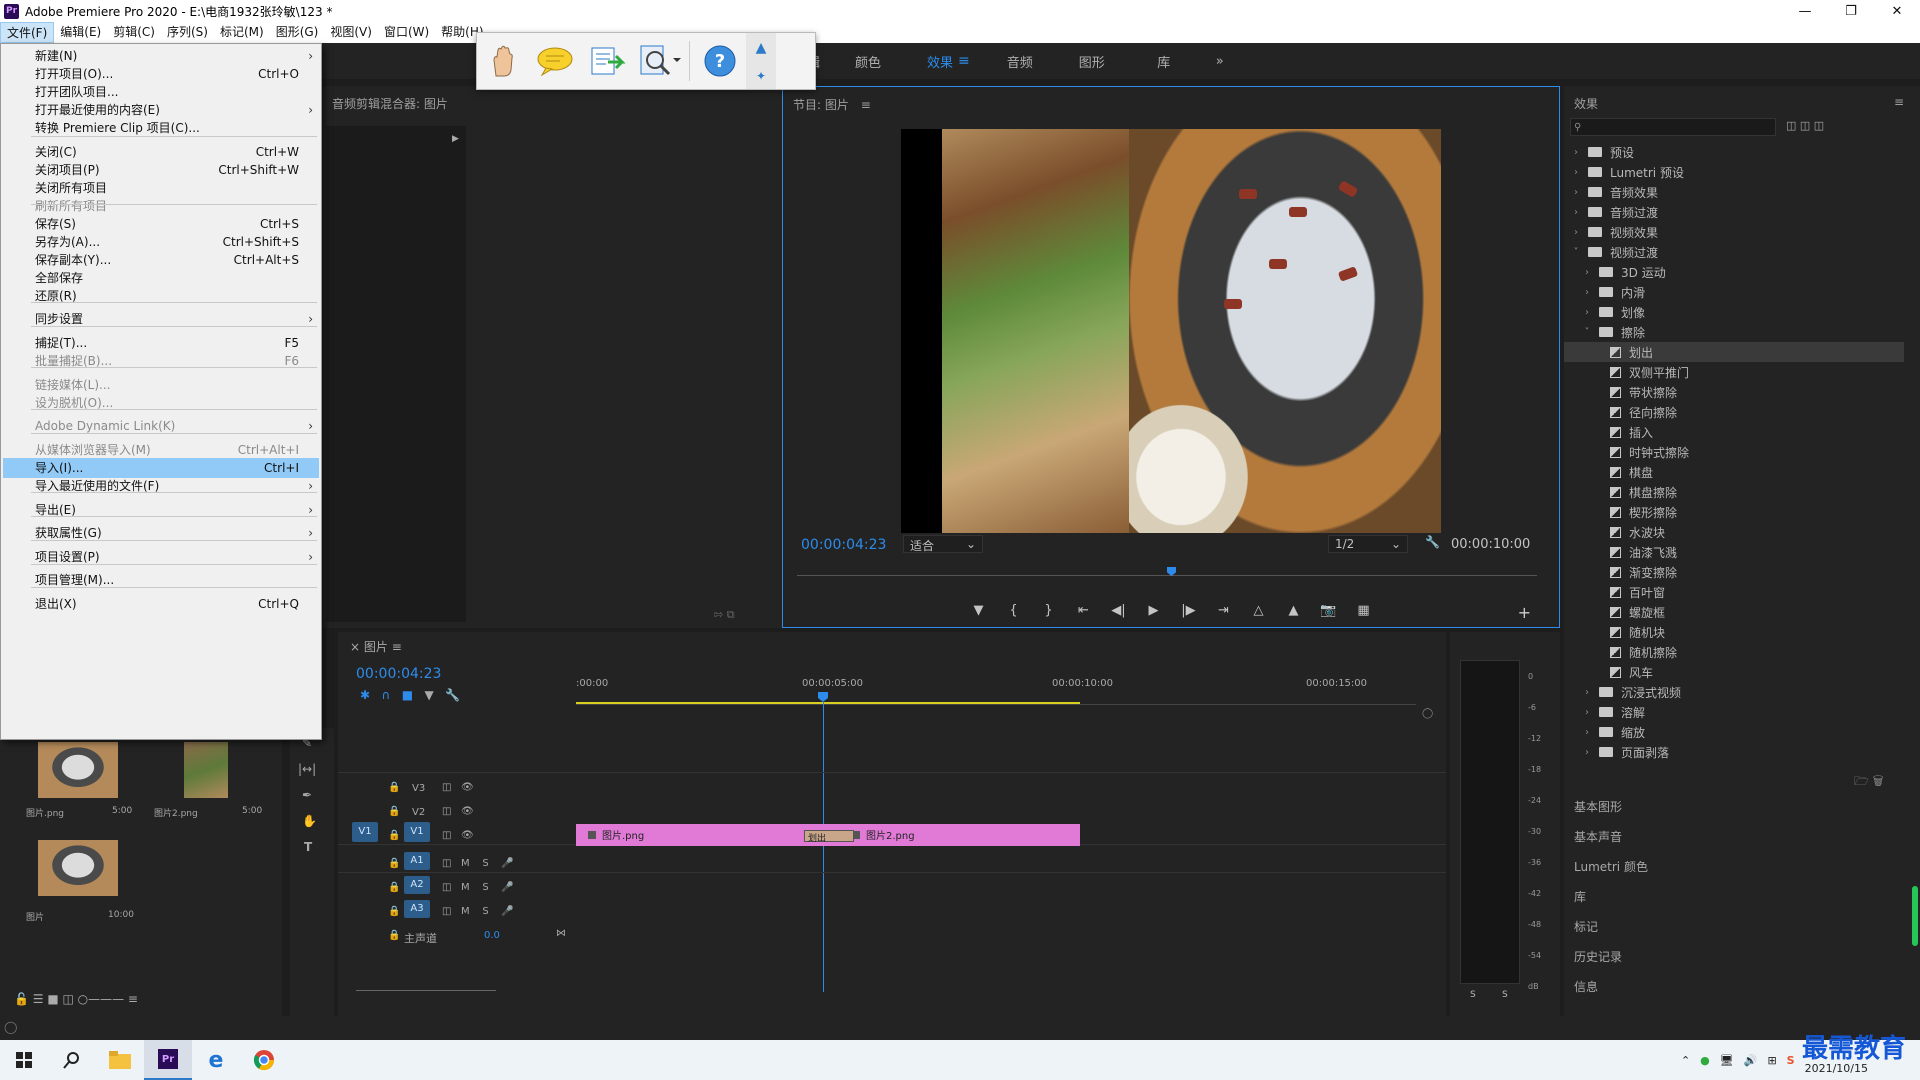 The image size is (1920, 1080). Describe the element at coordinates (1432, 542) in the screenshot. I see `wrench-icon: 🔧` at that location.